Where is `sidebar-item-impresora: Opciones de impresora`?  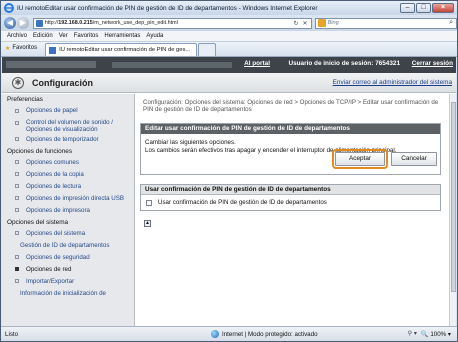
sidebar-item-impresora: Opciones de impresora is located at coordinates (68, 211).